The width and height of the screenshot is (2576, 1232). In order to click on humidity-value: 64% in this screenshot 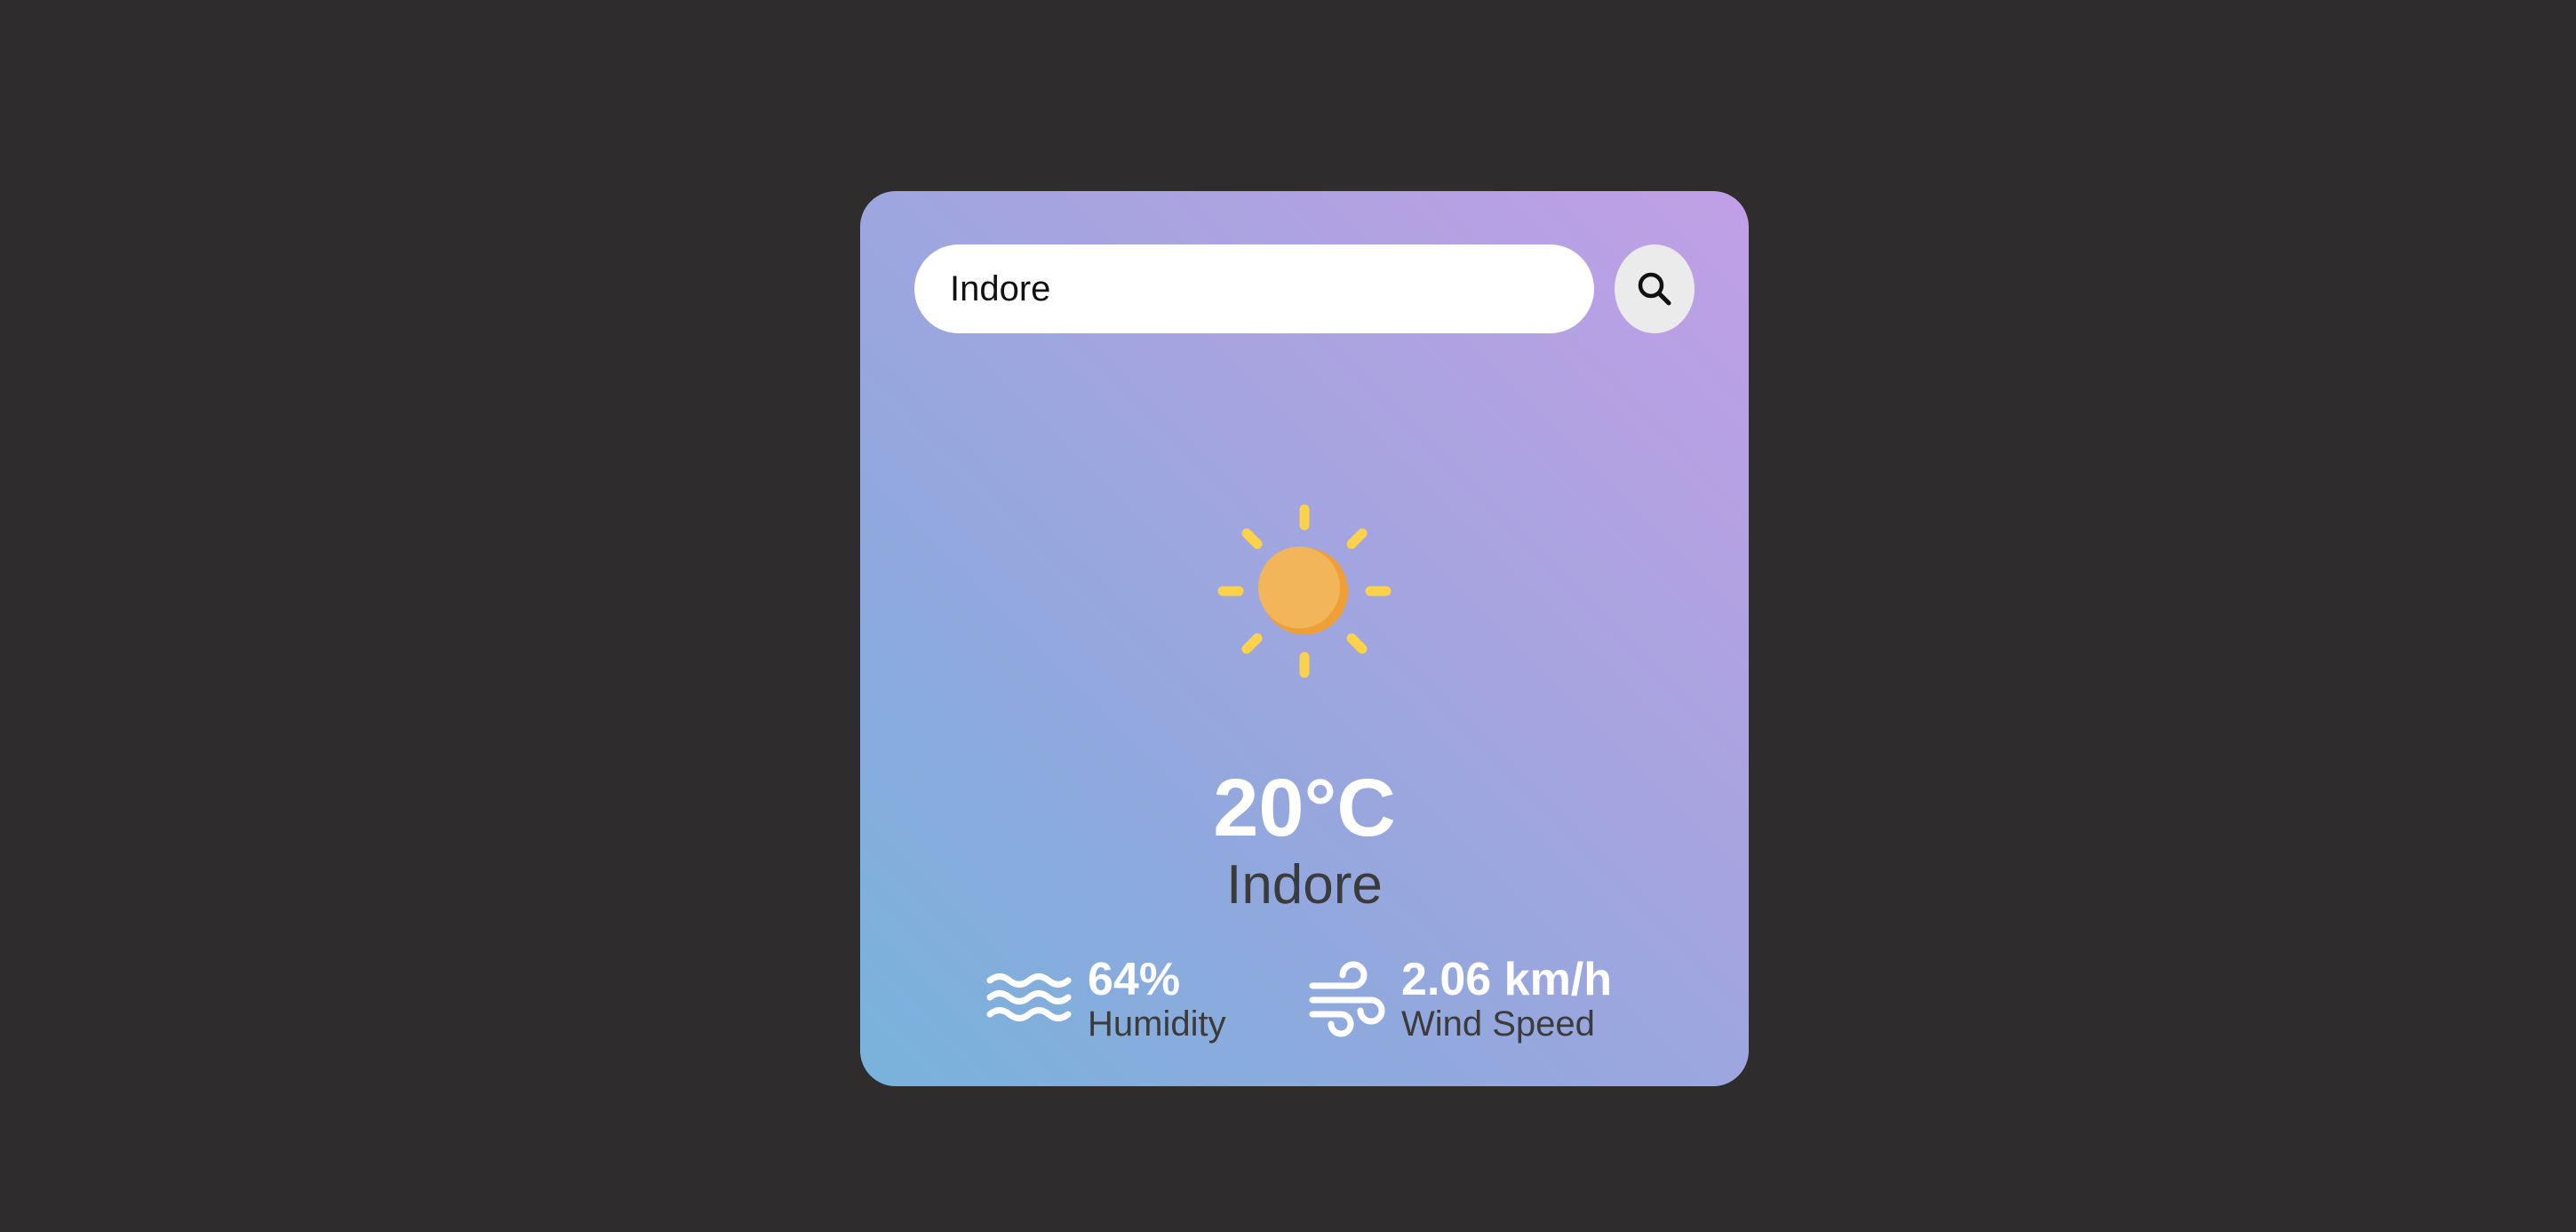, I will do `click(1134, 979)`.